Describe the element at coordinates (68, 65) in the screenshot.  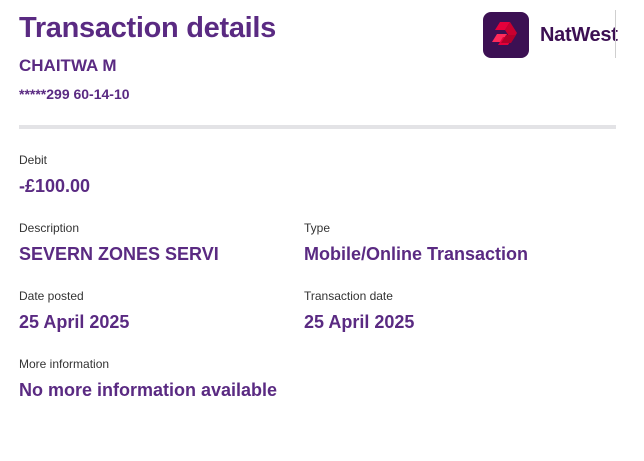
I see `account-holder-name: CHAITWA M` at that location.